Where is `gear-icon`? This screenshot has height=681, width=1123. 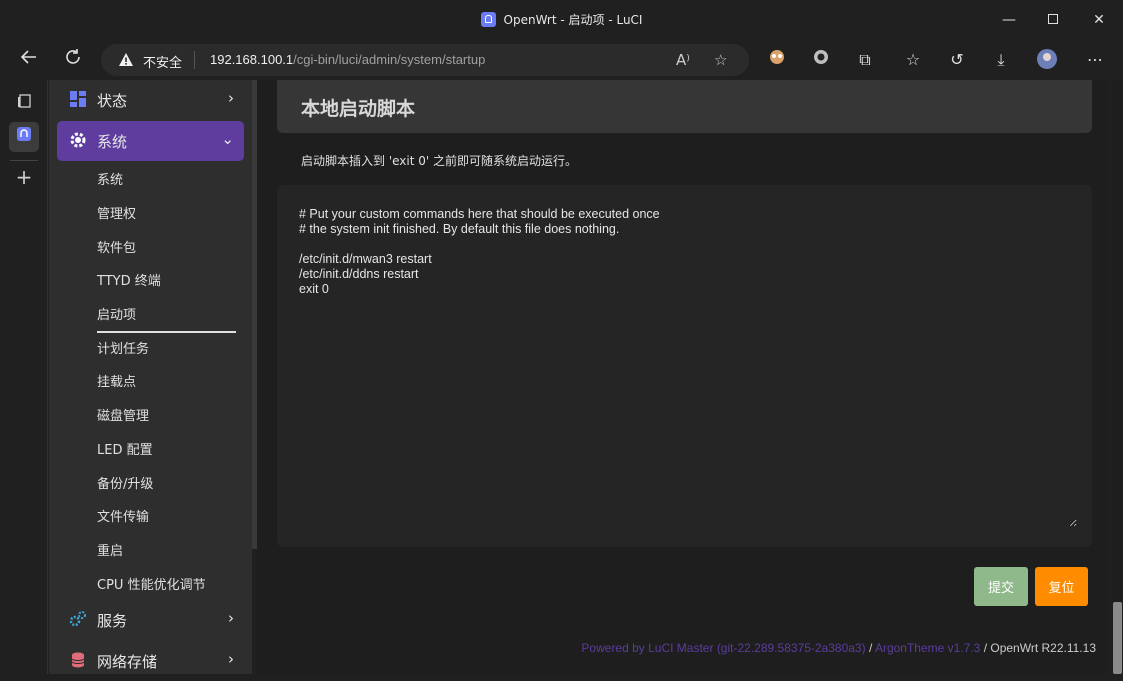
gear-icon is located at coordinates (78, 140).